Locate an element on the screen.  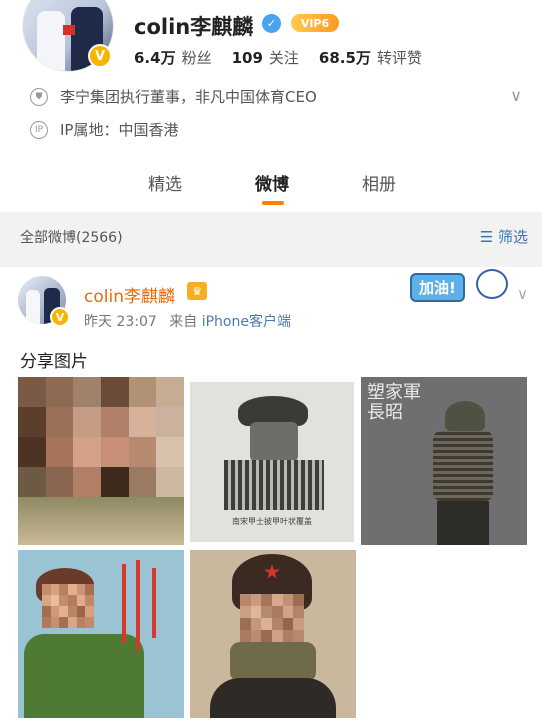
filter-button: ☰ 筛选 is located at coordinates (504, 236).